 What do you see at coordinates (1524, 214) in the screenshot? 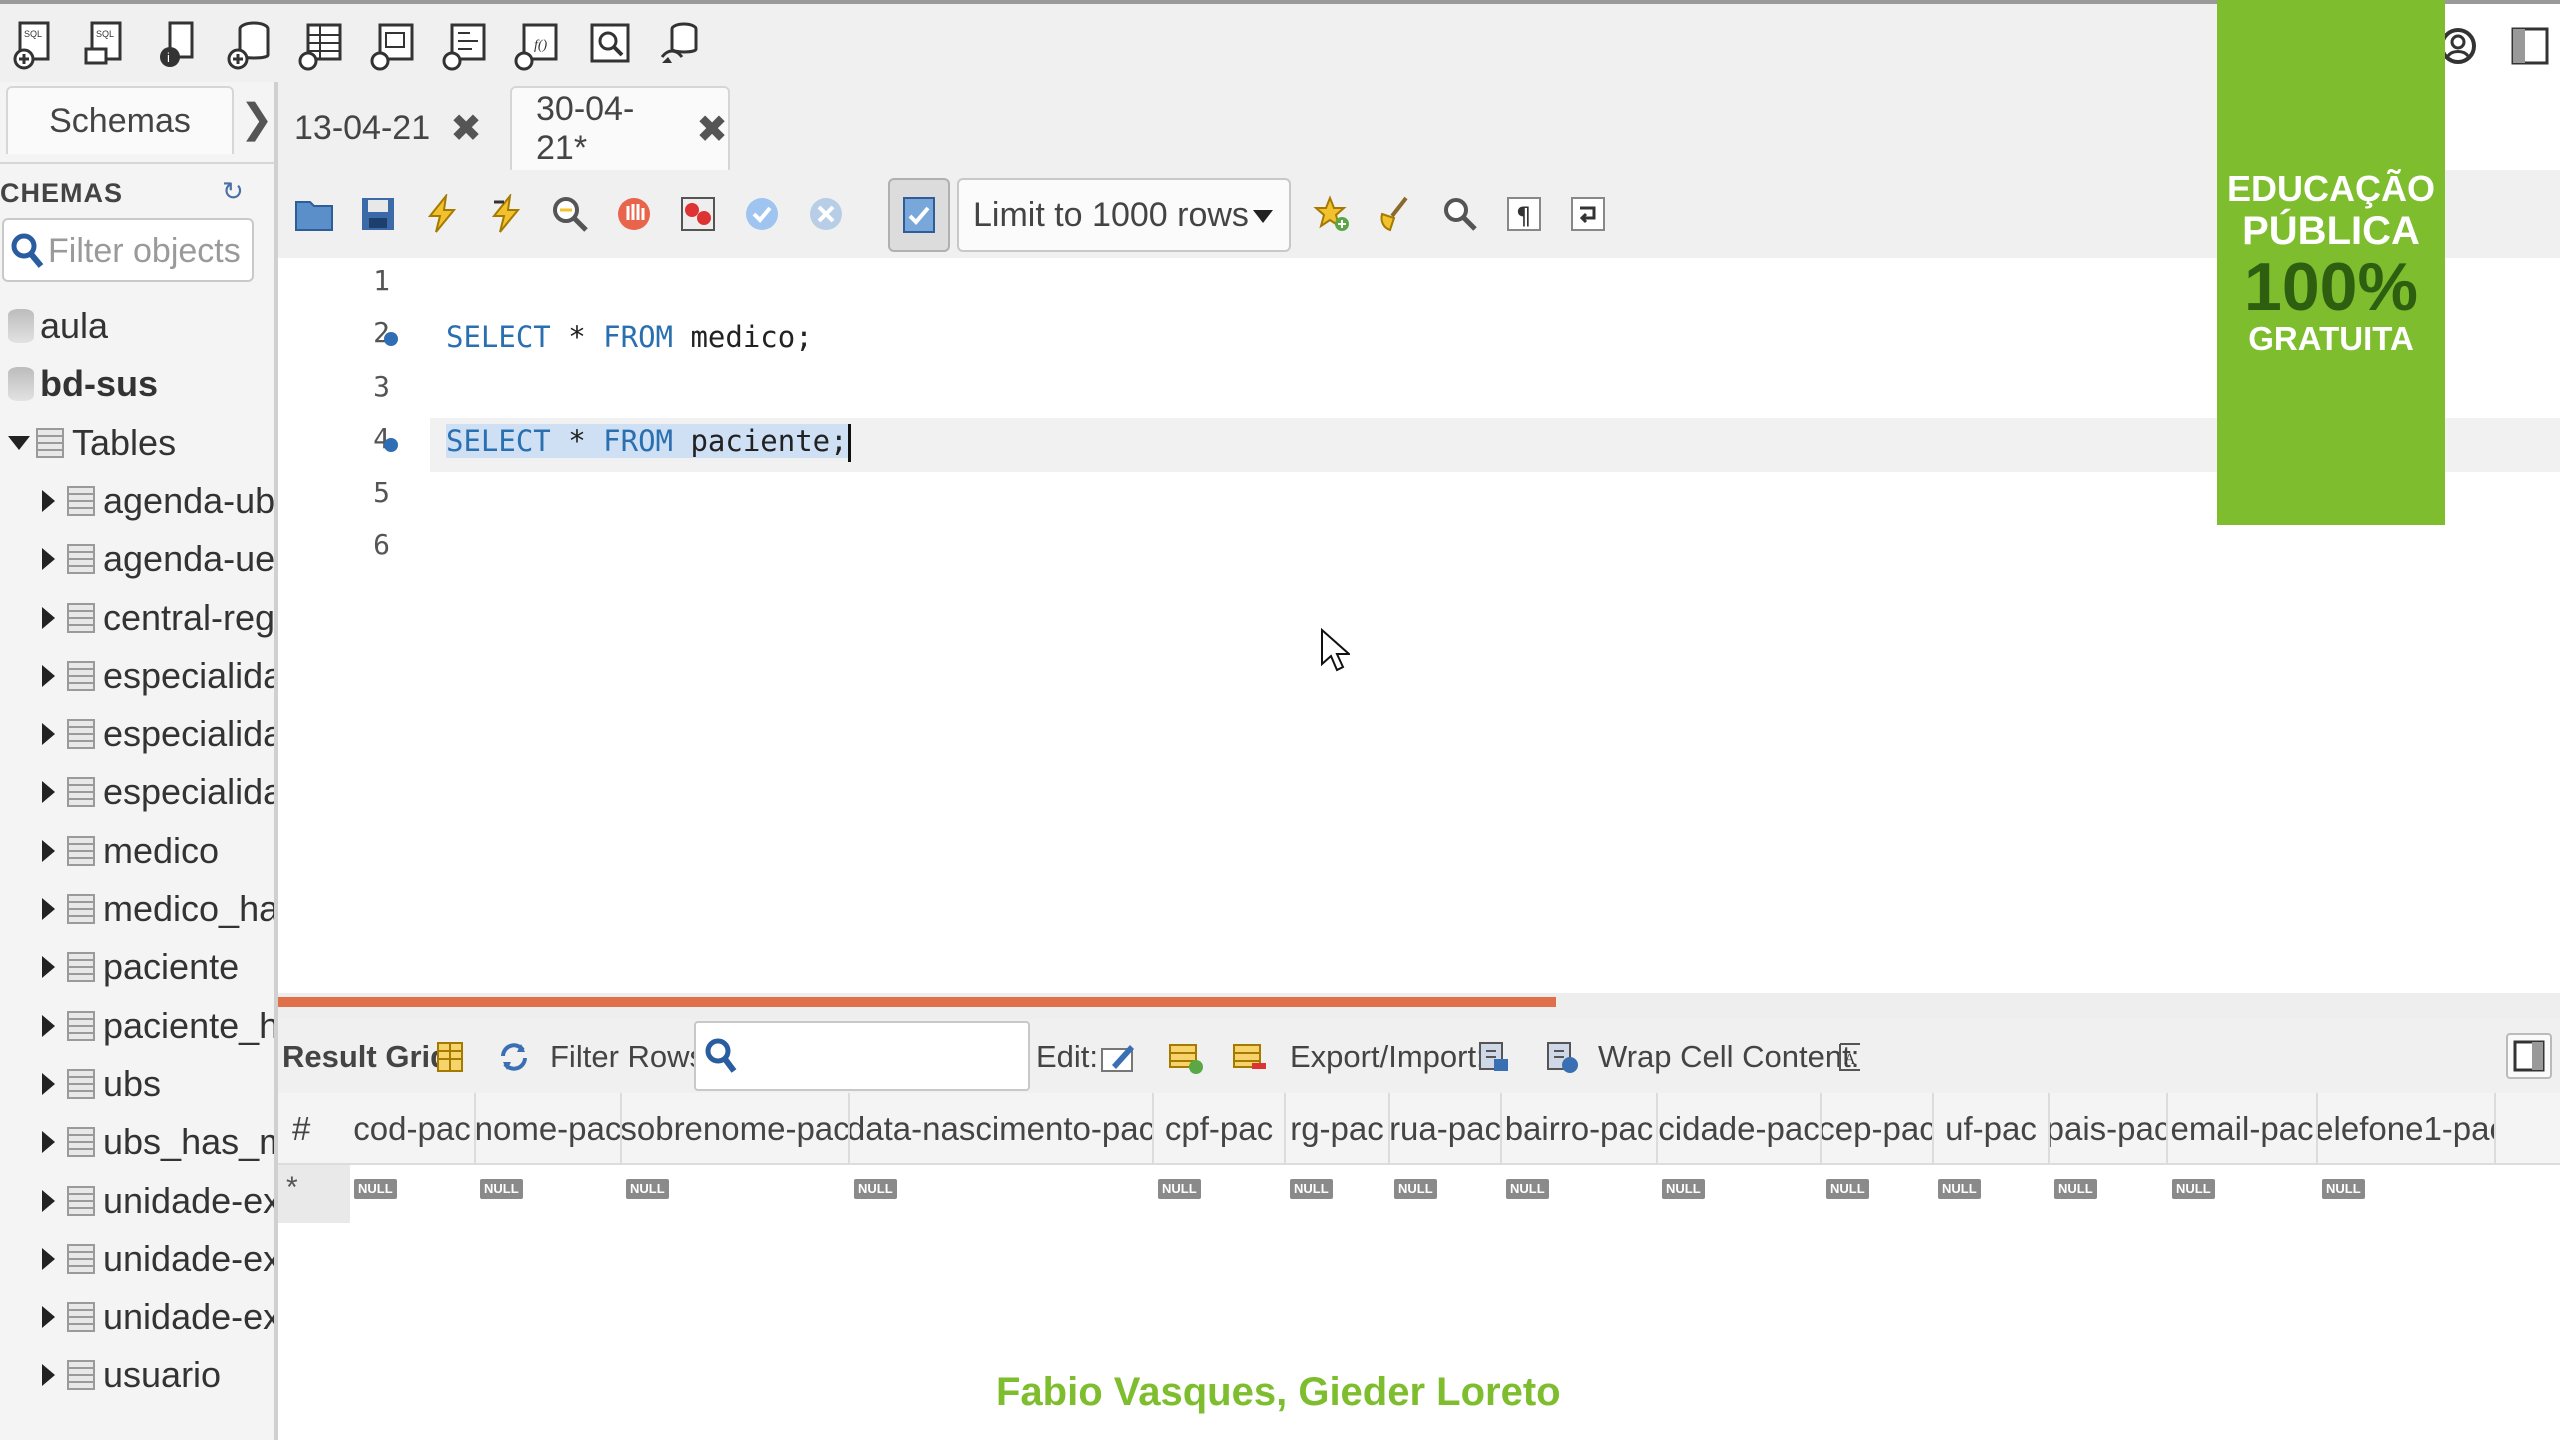
I see `invisible-chars-icon: ¶` at bounding box center [1524, 214].